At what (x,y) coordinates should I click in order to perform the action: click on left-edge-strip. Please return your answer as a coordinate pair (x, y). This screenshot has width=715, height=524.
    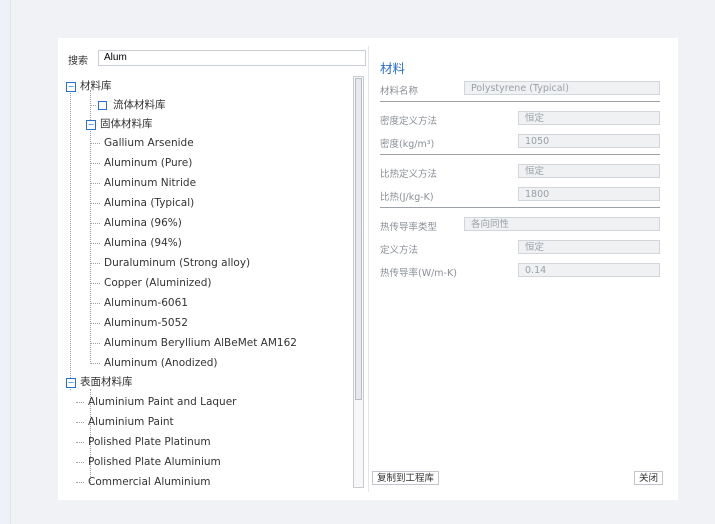
    Looking at the image, I should click on (5, 262).